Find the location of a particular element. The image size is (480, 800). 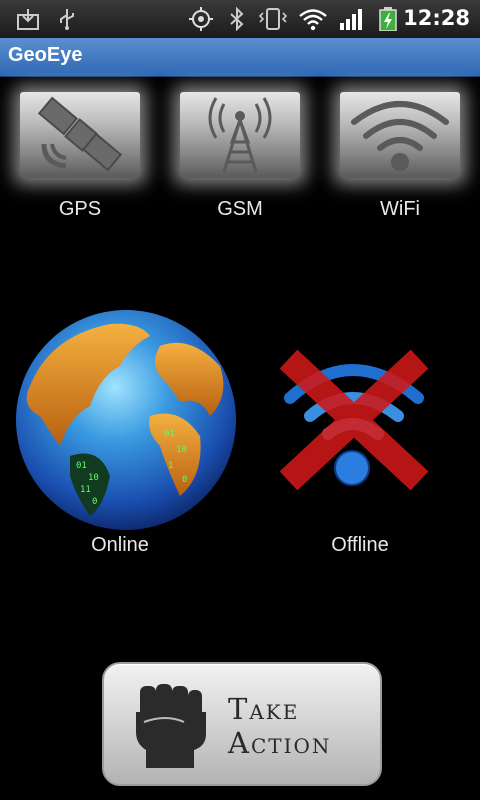

battery-charging-icon is located at coordinates (388, 19).